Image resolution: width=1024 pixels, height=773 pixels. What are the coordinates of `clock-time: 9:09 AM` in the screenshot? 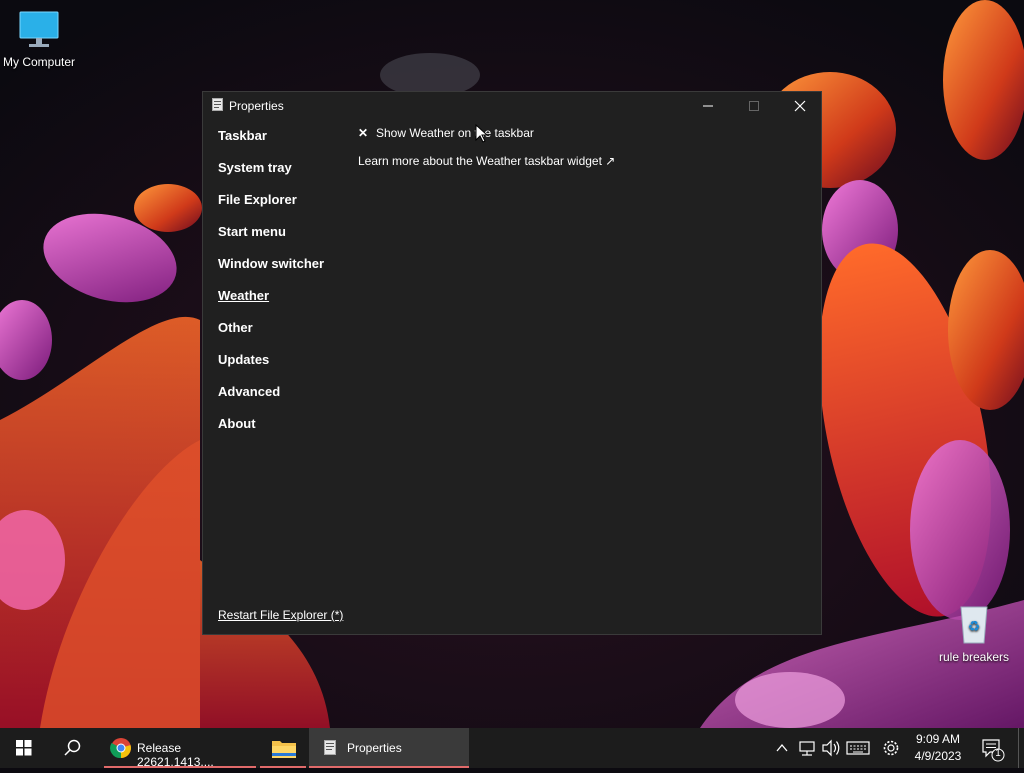 It's located at (938, 739).